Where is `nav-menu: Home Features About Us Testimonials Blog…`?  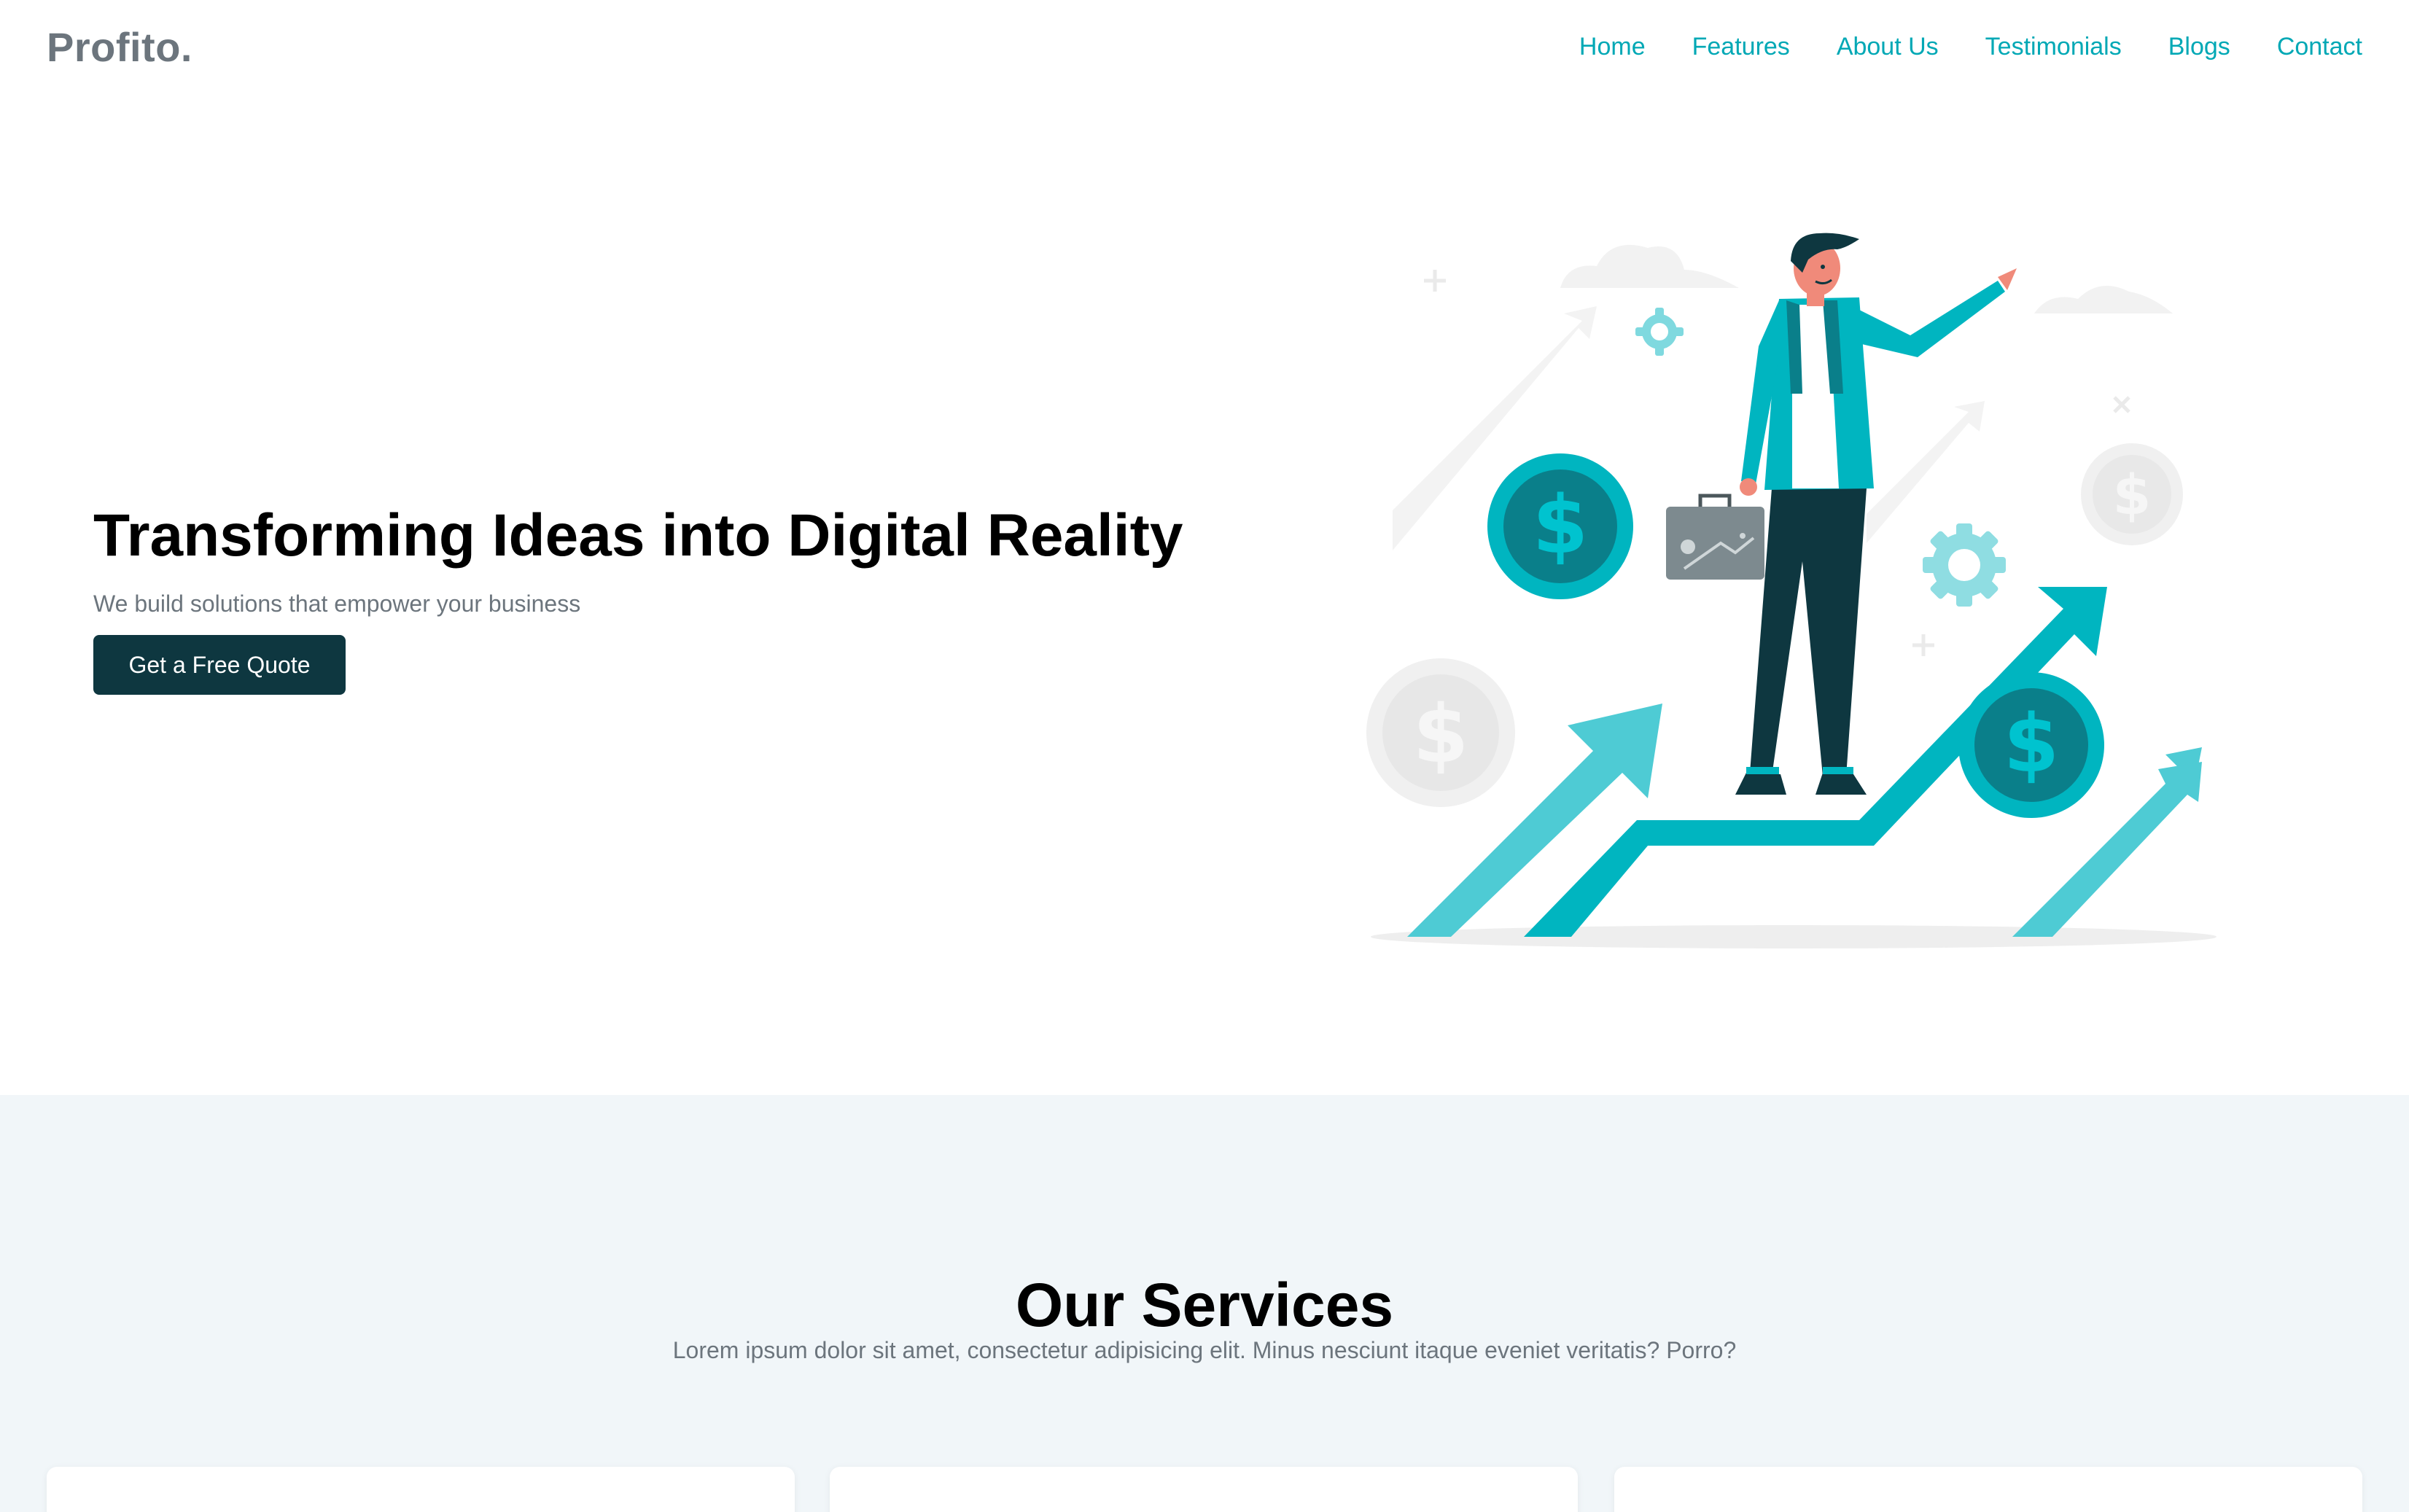 nav-menu: Home Features About Us Testimonials Blog… is located at coordinates (1970, 47).